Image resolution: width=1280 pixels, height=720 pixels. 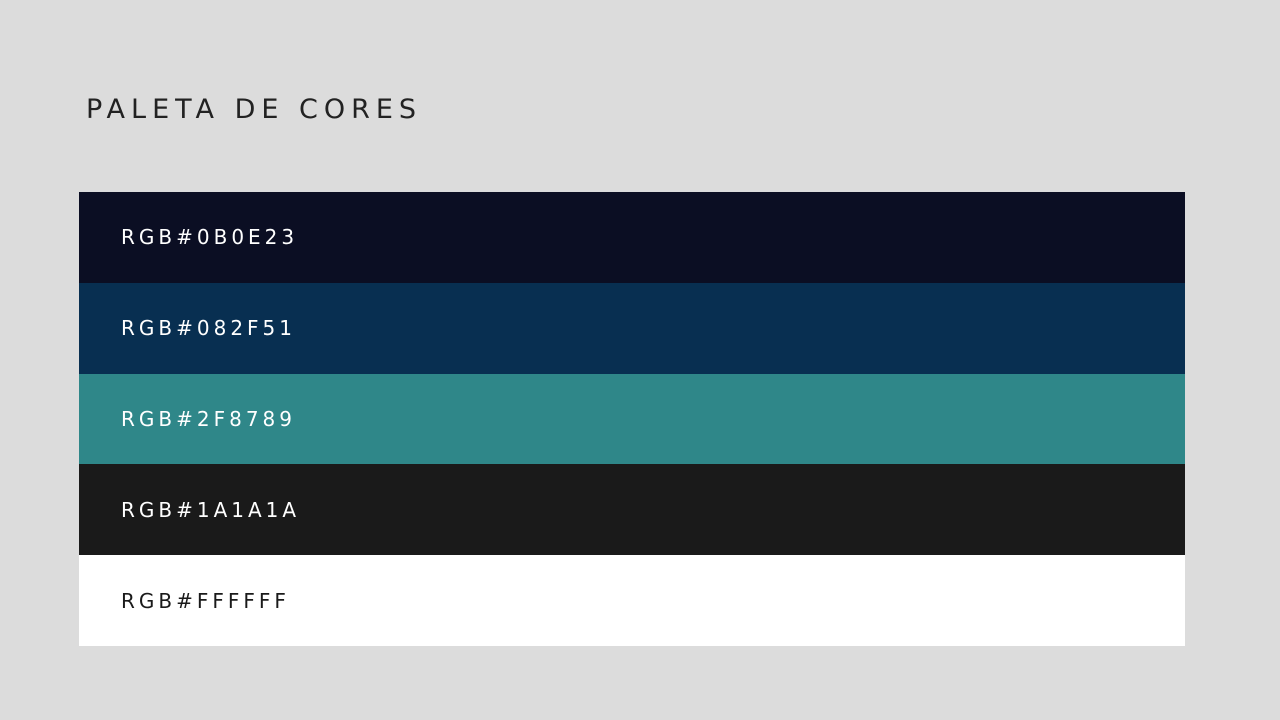 I want to click on swatch-2f8789: RGB#2F8789, so click(x=632, y=419).